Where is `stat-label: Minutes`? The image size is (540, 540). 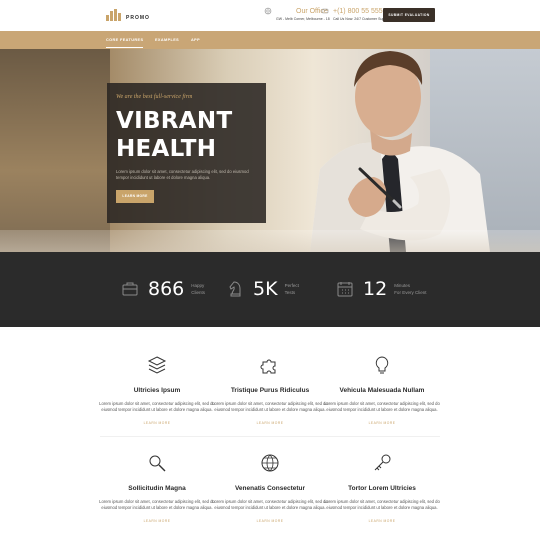 stat-label: Minutes is located at coordinates (402, 285).